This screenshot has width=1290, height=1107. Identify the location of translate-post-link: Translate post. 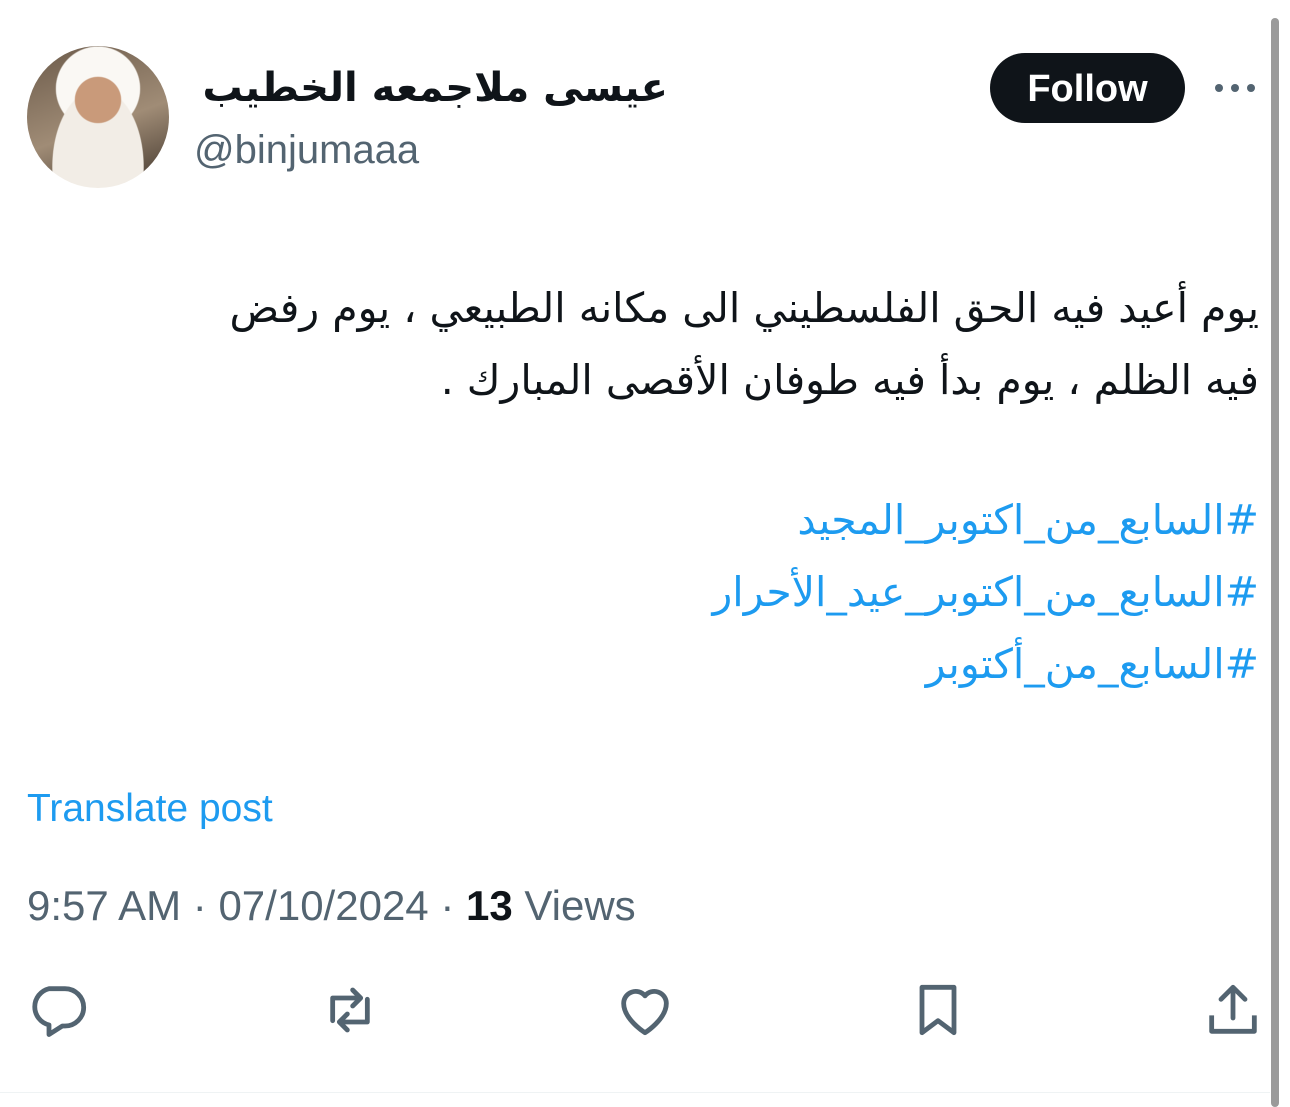
(150, 809).